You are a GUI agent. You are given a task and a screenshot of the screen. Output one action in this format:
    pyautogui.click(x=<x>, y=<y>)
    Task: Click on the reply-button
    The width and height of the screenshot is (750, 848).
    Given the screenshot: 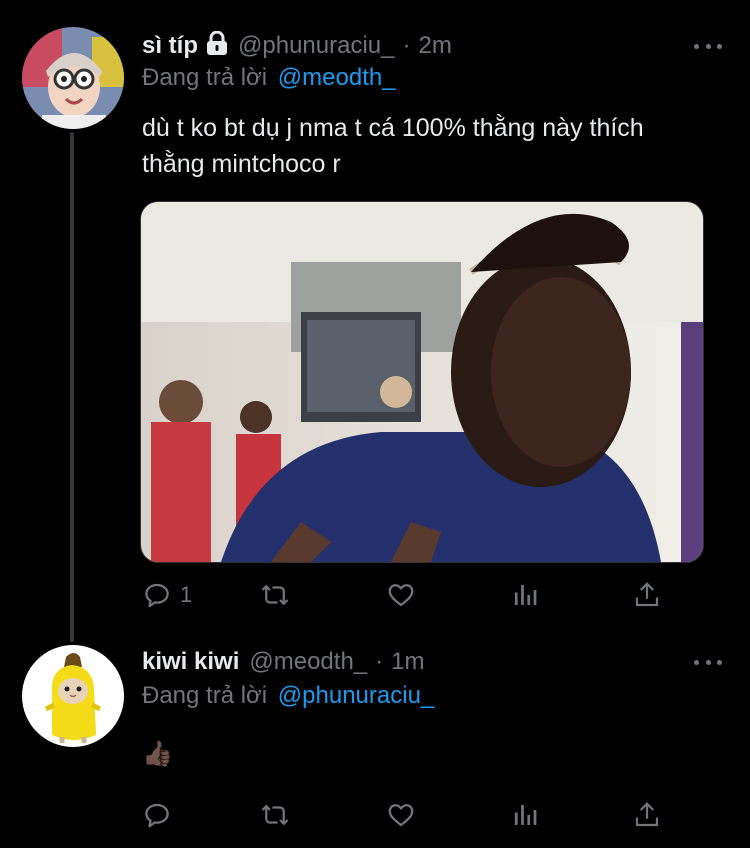 What is the action you would take?
    pyautogui.click(x=161, y=815)
    